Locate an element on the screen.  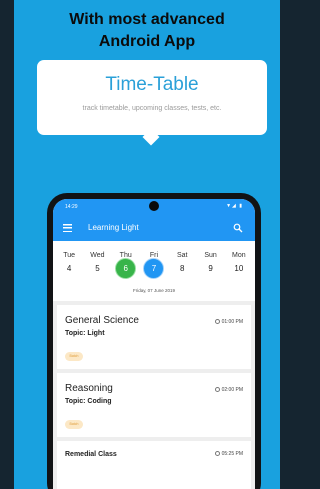
class-title: General Science is located at coordinates (102, 320).